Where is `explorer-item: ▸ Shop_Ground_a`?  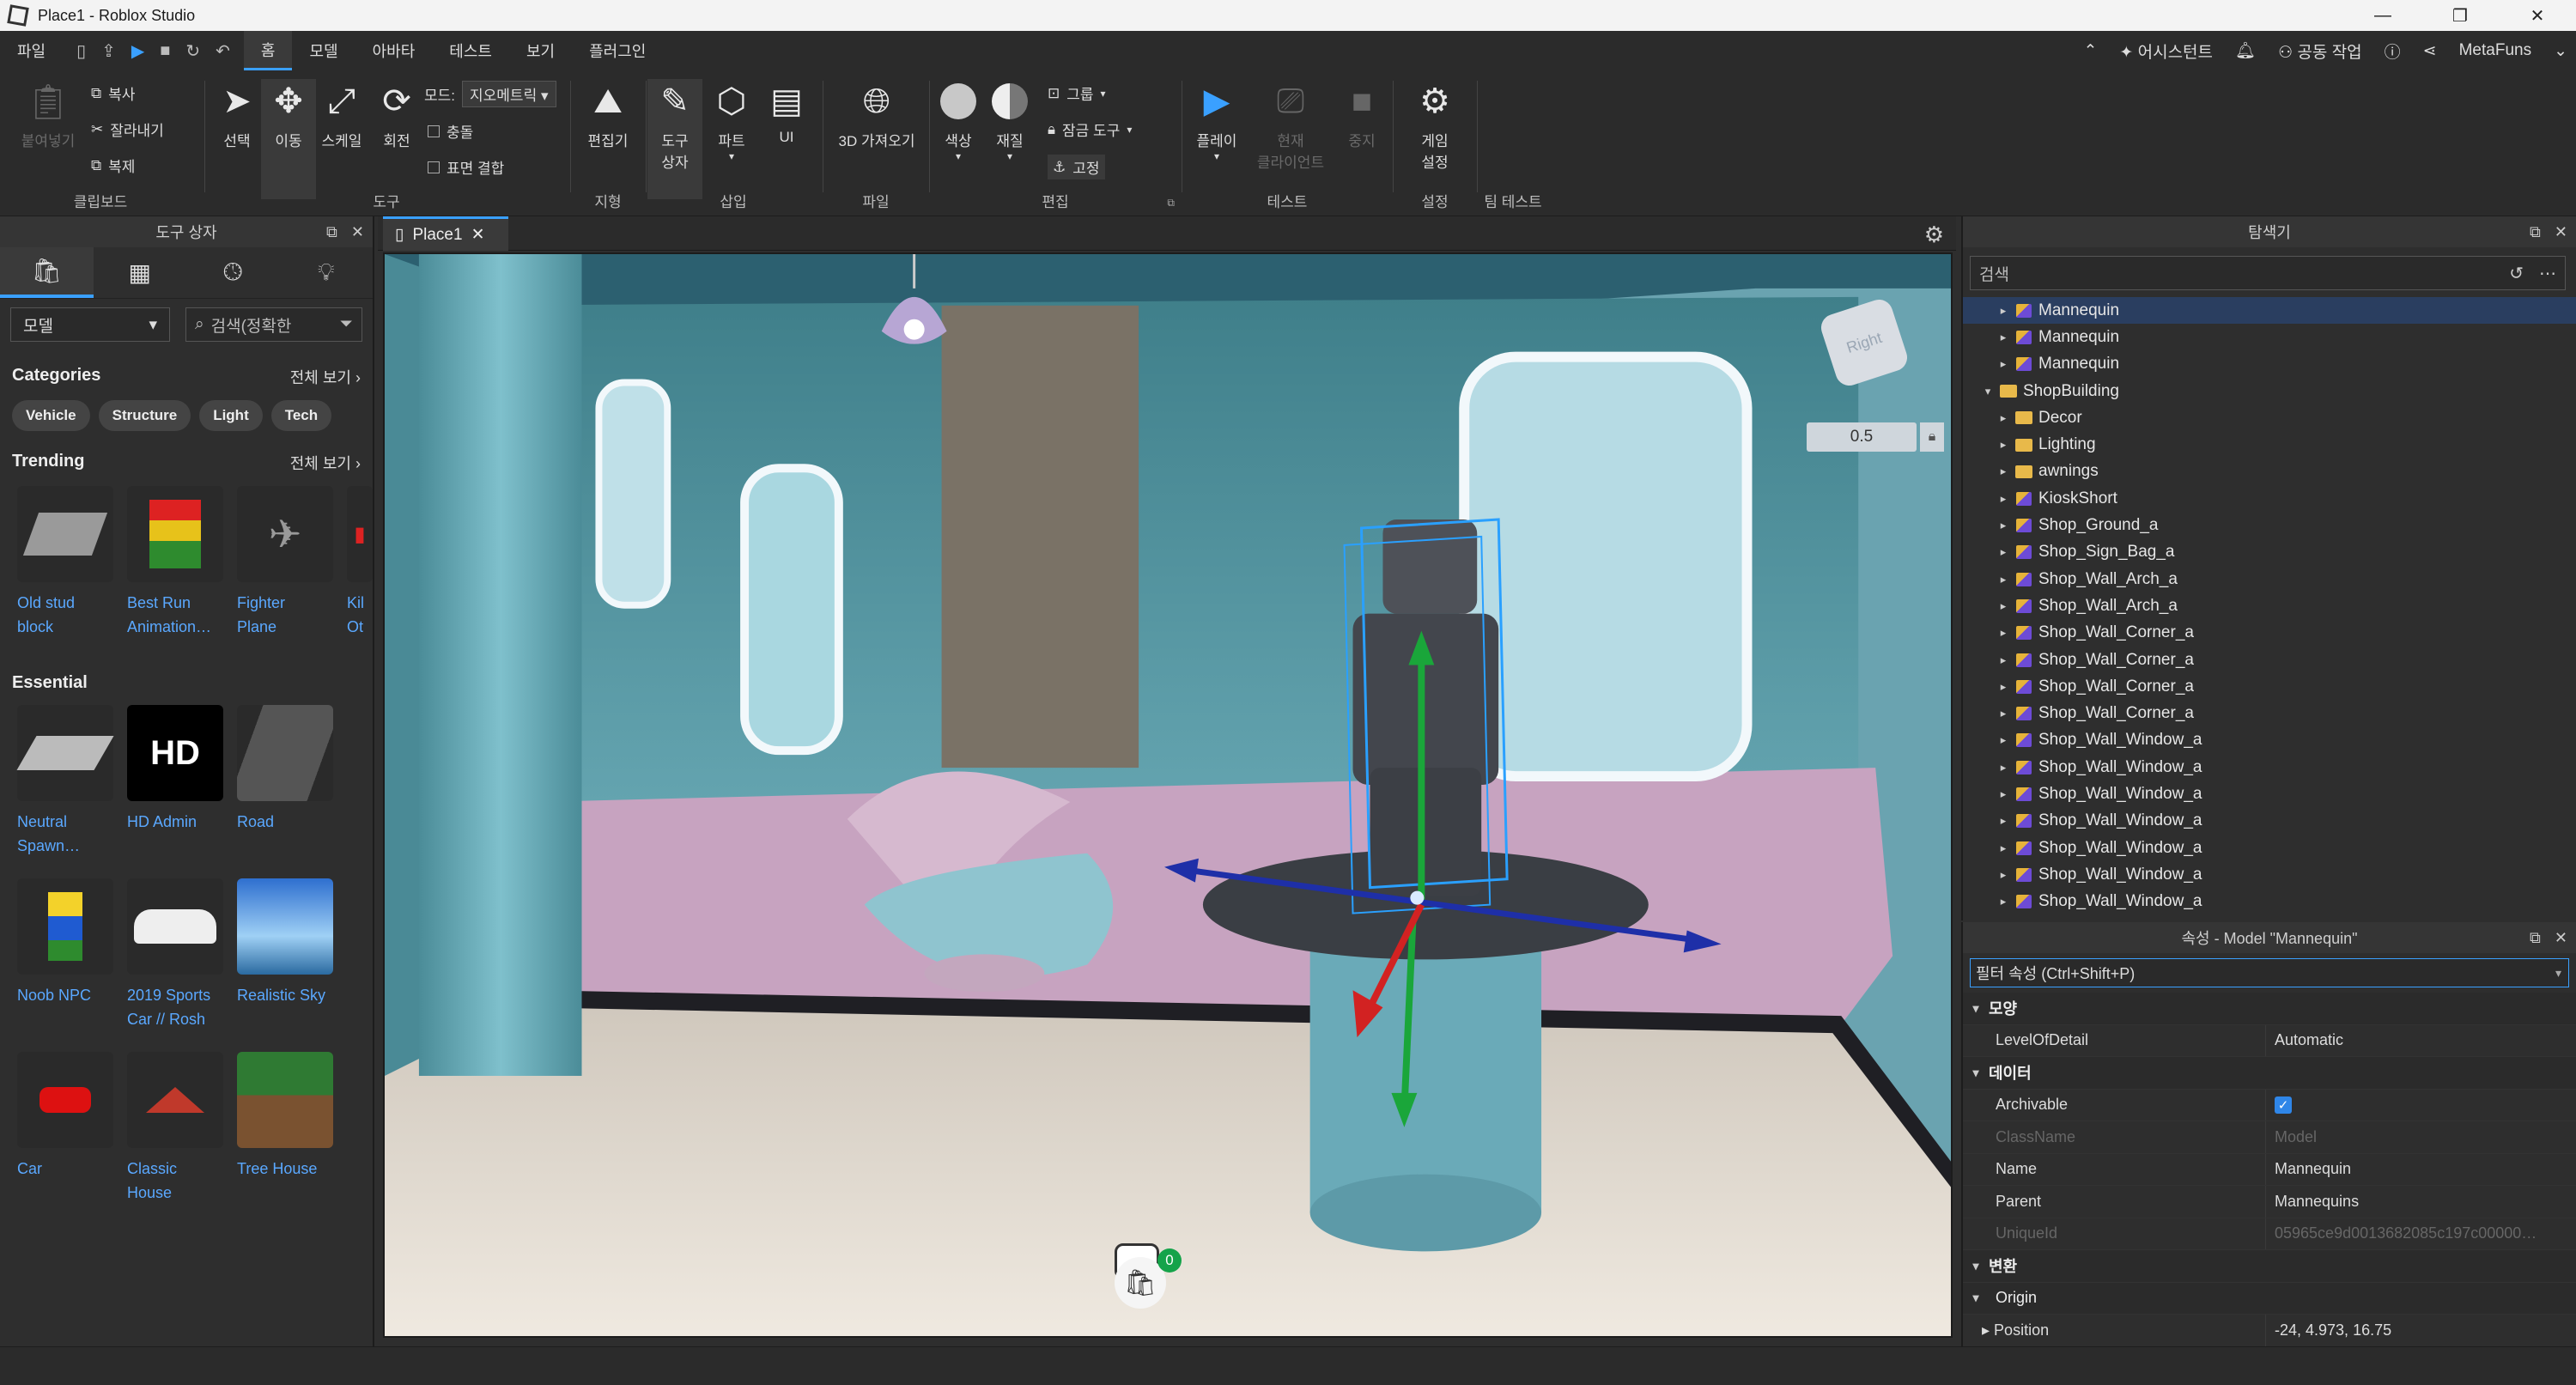
explorer-item: ▸ Shop_Ground_a is located at coordinates (2269, 525).